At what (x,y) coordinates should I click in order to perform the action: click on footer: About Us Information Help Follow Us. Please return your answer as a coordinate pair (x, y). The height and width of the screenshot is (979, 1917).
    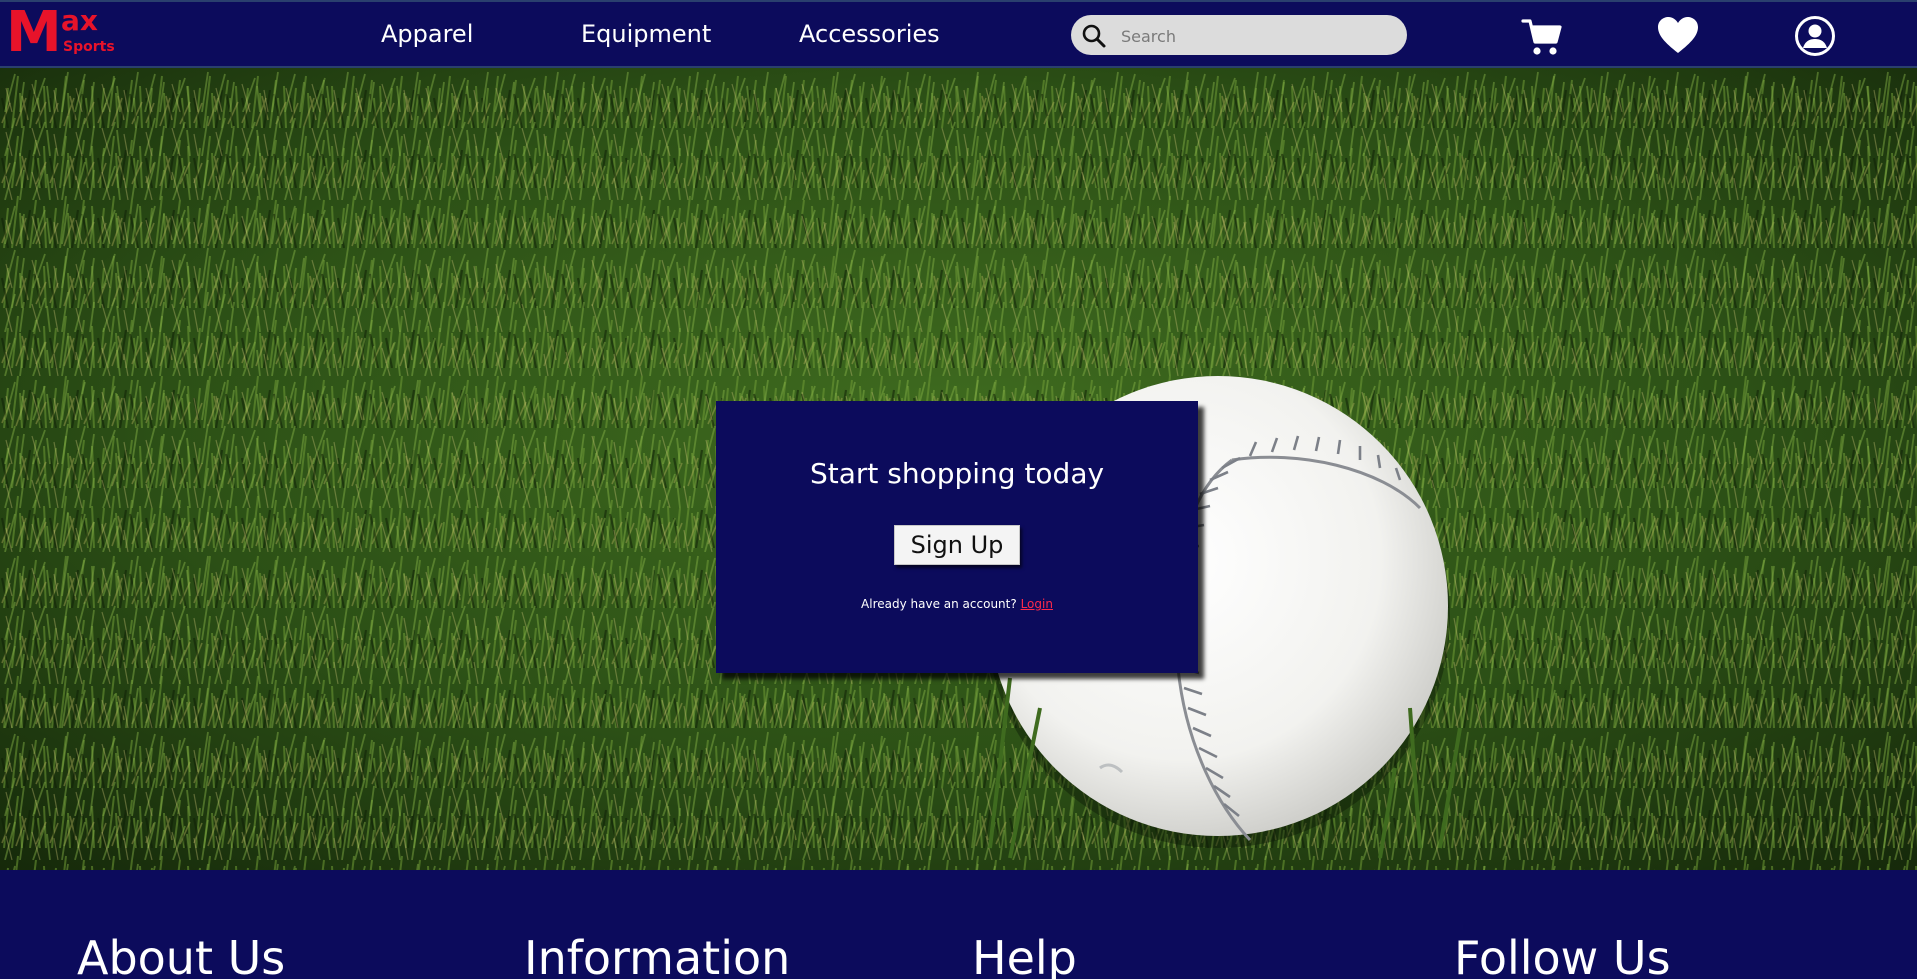
    Looking at the image, I should click on (958, 924).